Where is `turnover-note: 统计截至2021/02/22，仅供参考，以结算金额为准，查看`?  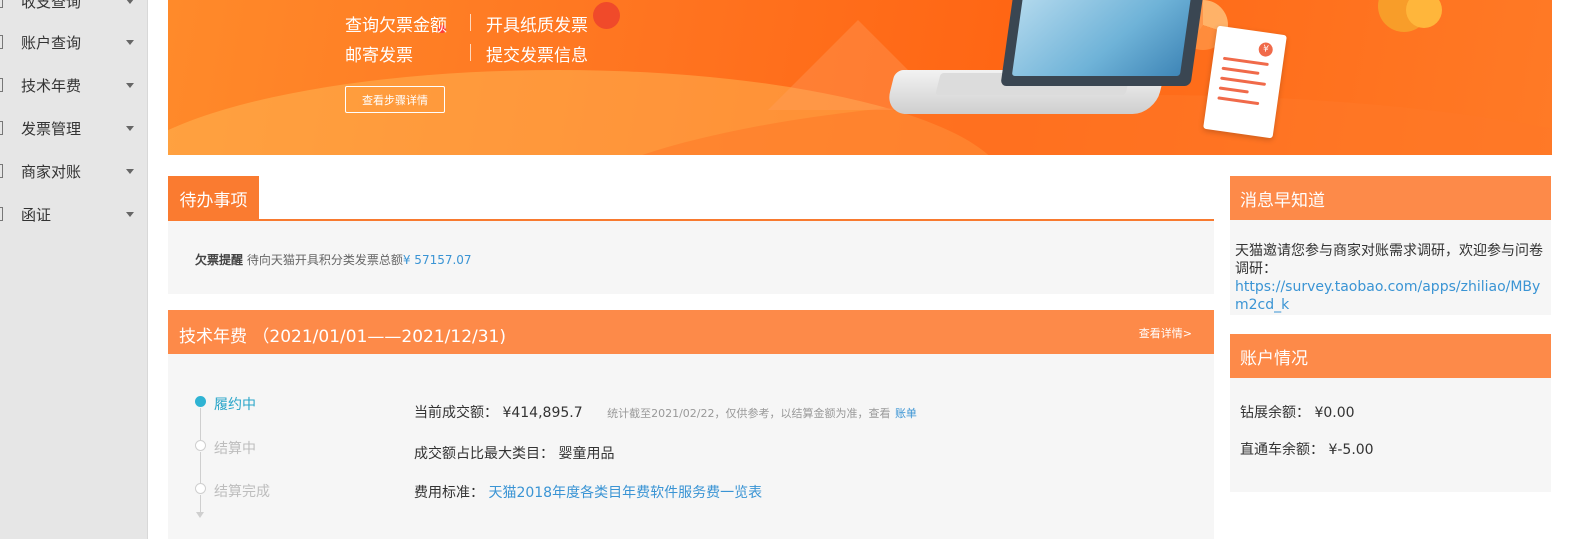
turnover-note: 统计截至2021/02/22，仅供参考，以结算金额为准，查看 is located at coordinates (749, 413).